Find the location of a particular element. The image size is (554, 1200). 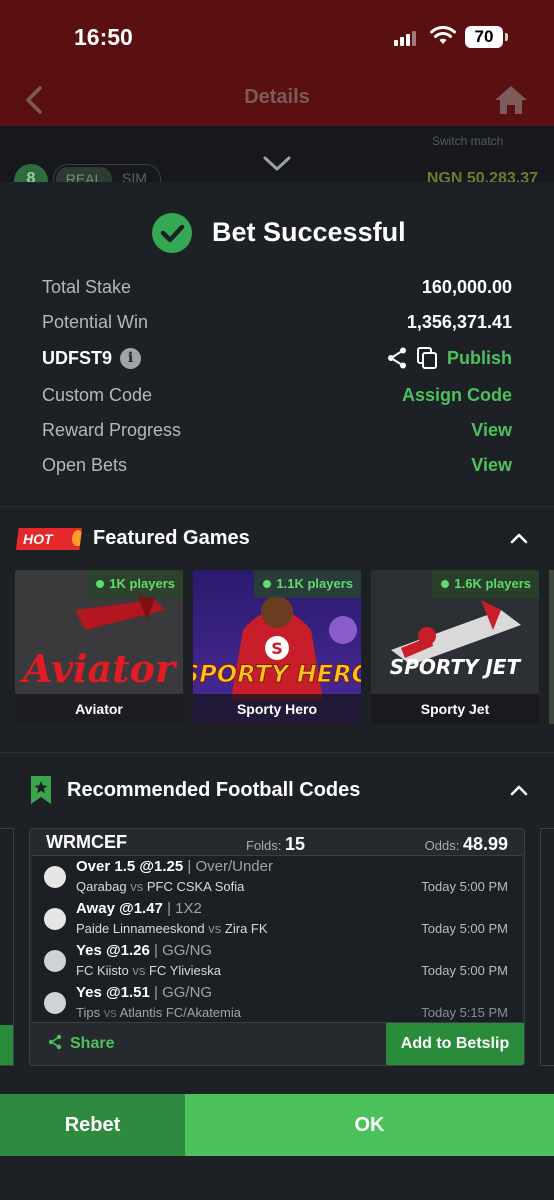

selection-pick: Away @1.47 is located at coordinates (119, 908).